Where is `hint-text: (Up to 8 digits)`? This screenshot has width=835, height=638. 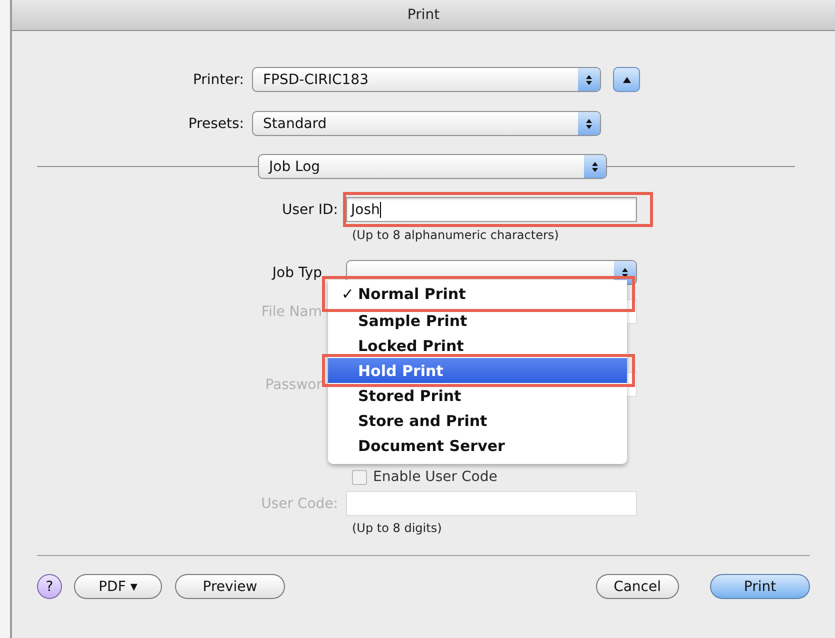
hint-text: (Up to 8 digits) is located at coordinates (397, 528).